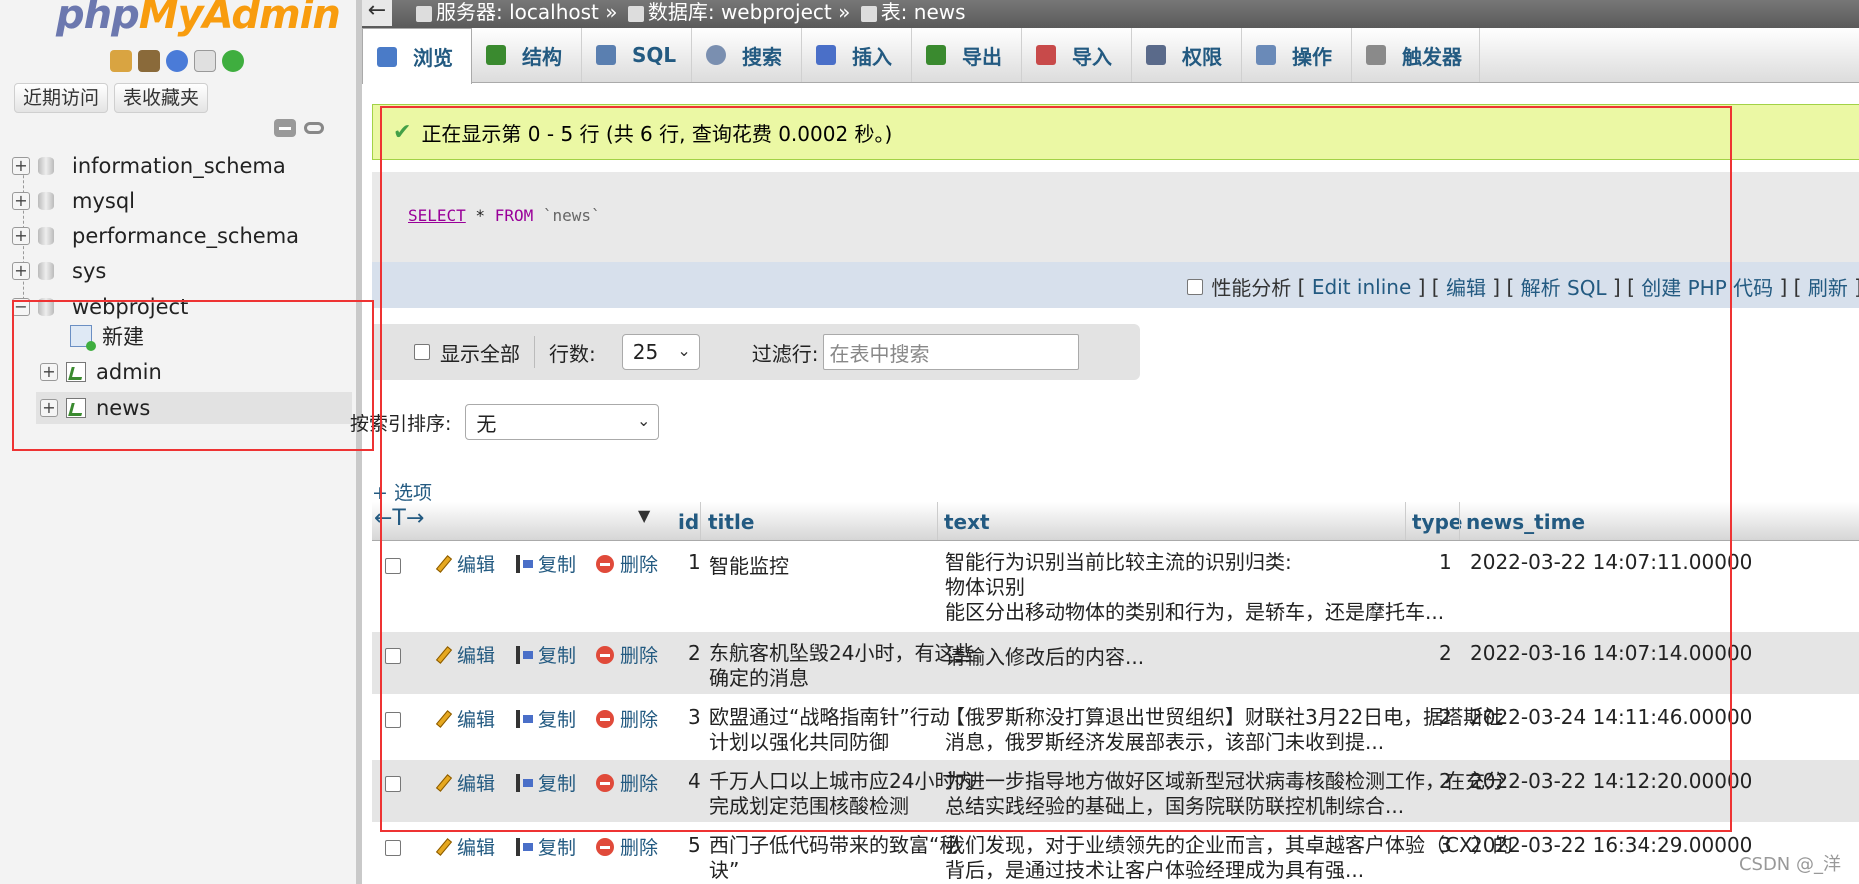 This screenshot has height=884, width=1859. Describe the element at coordinates (393, 848) in the screenshot. I see `row-checkbox` at that location.